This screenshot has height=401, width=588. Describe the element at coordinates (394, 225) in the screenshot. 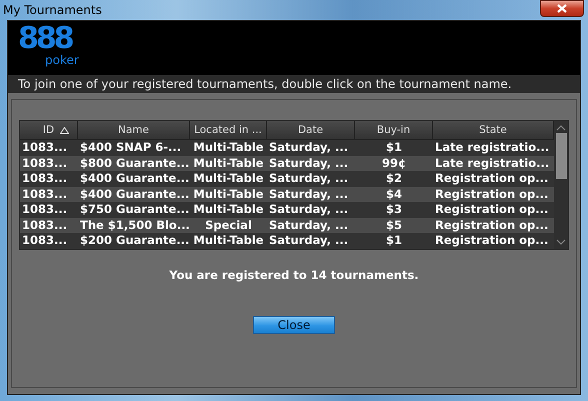

I see `table-cell: $5` at that location.